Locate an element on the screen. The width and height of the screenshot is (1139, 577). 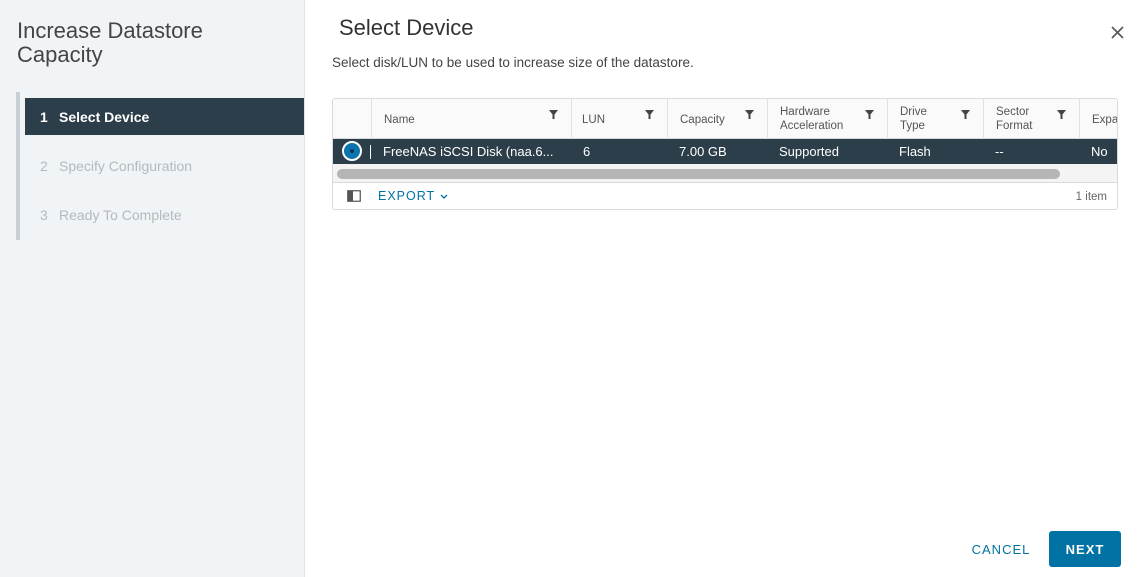
horizontal-scrollbar is located at coordinates (725, 173).